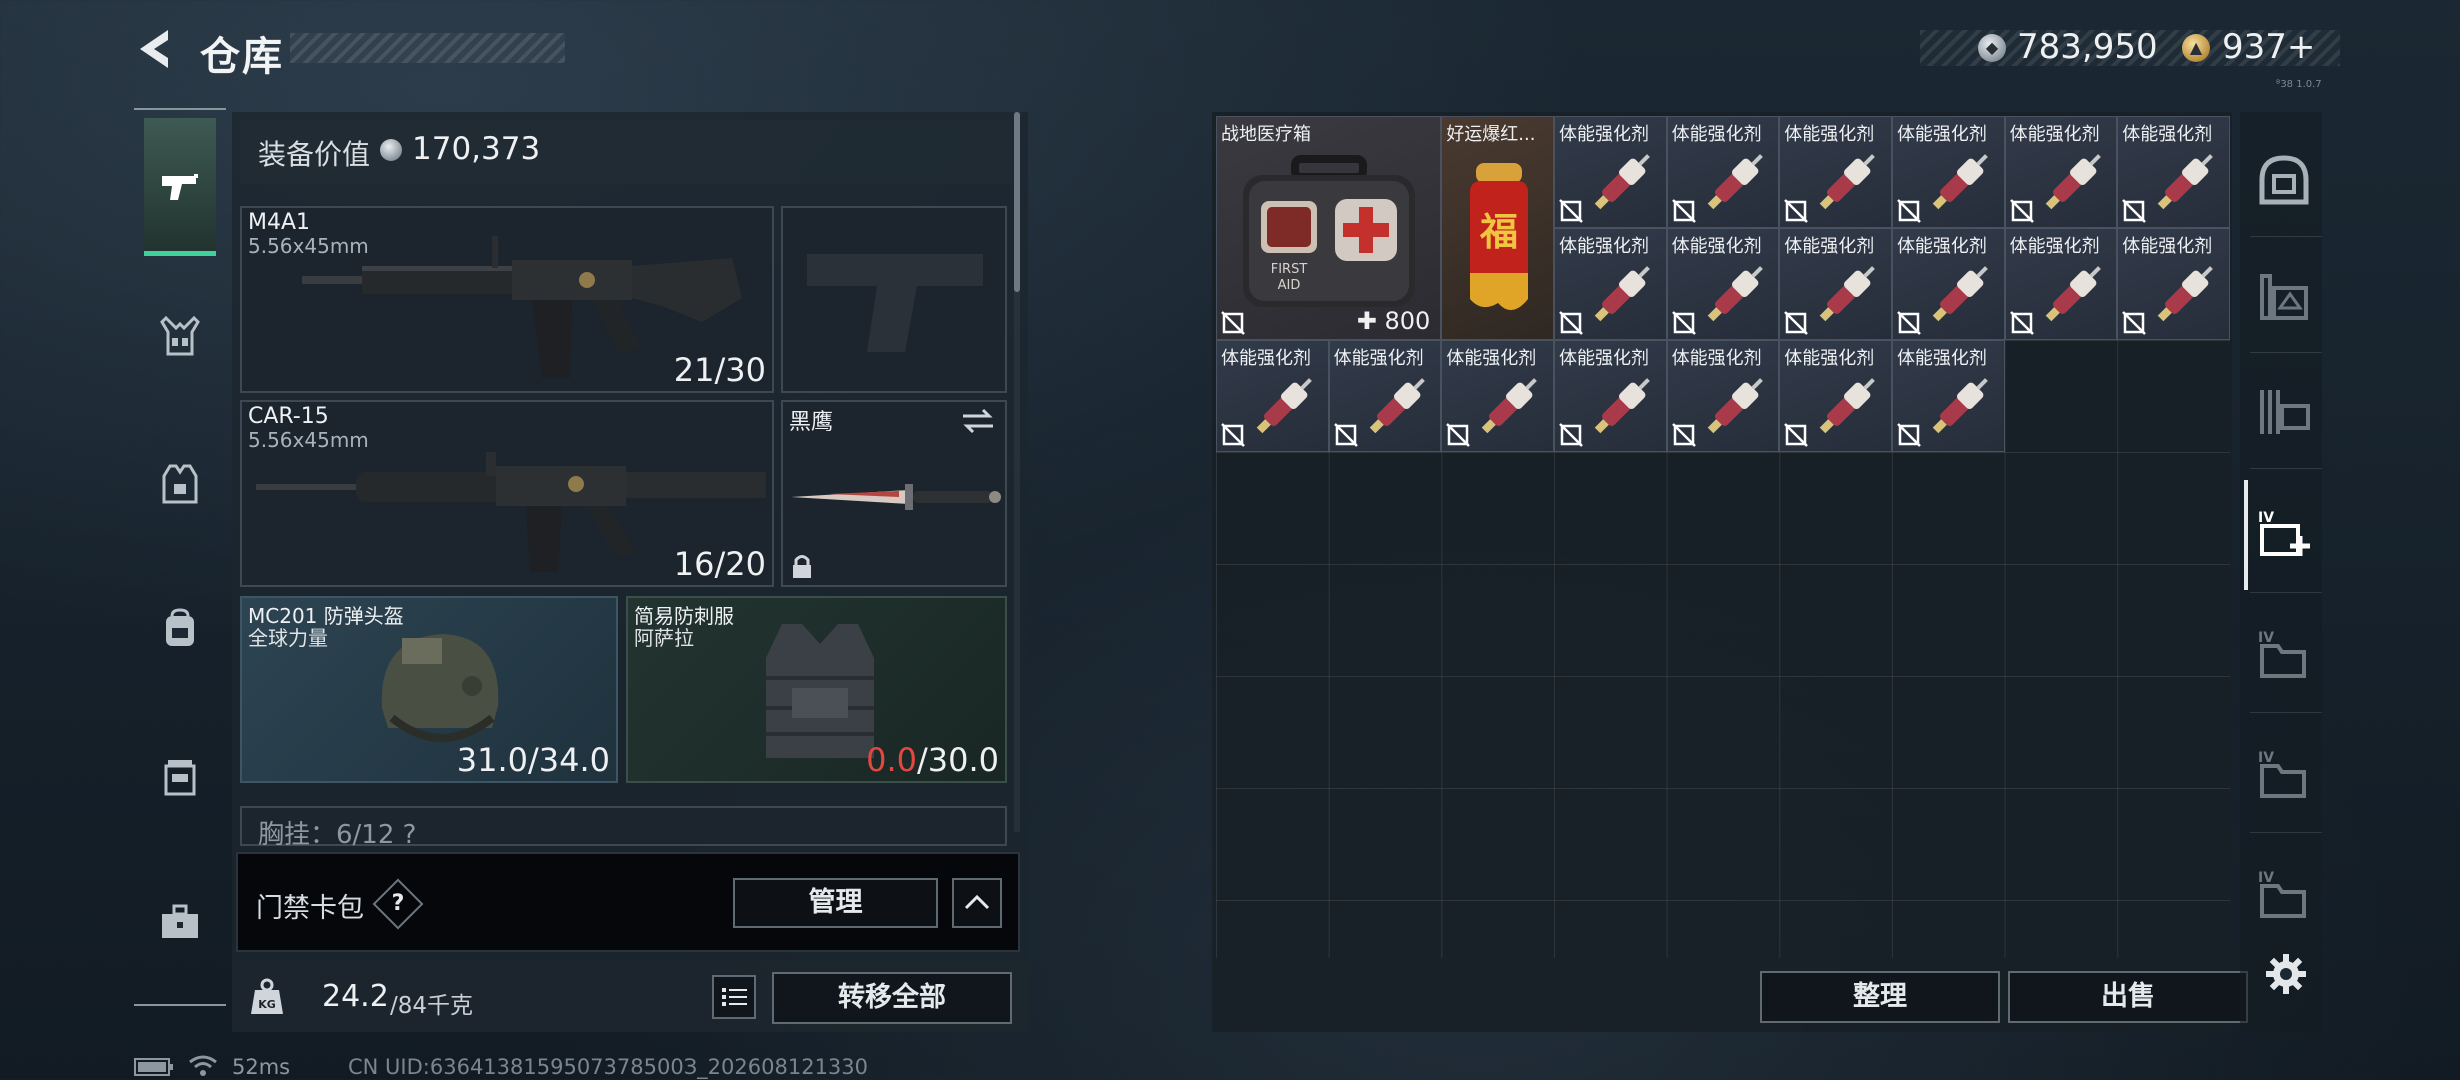  What do you see at coordinates (314, 154) in the screenshot?
I see `equipment-value-label: 装备价值` at bounding box center [314, 154].